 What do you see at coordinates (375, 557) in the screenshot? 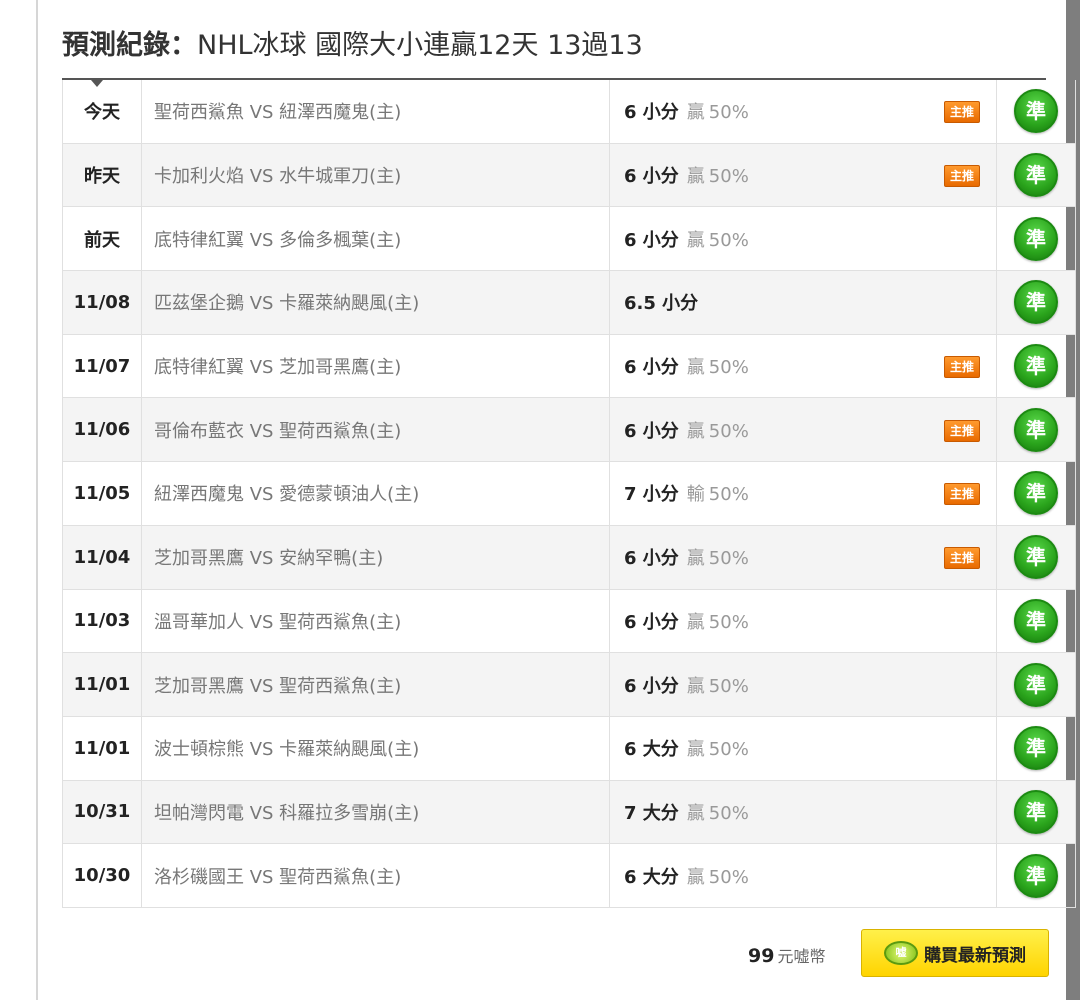
I see `record-matchup: 芝加哥黑鷹 VS 安納罕鴨(主)` at bounding box center [375, 557].